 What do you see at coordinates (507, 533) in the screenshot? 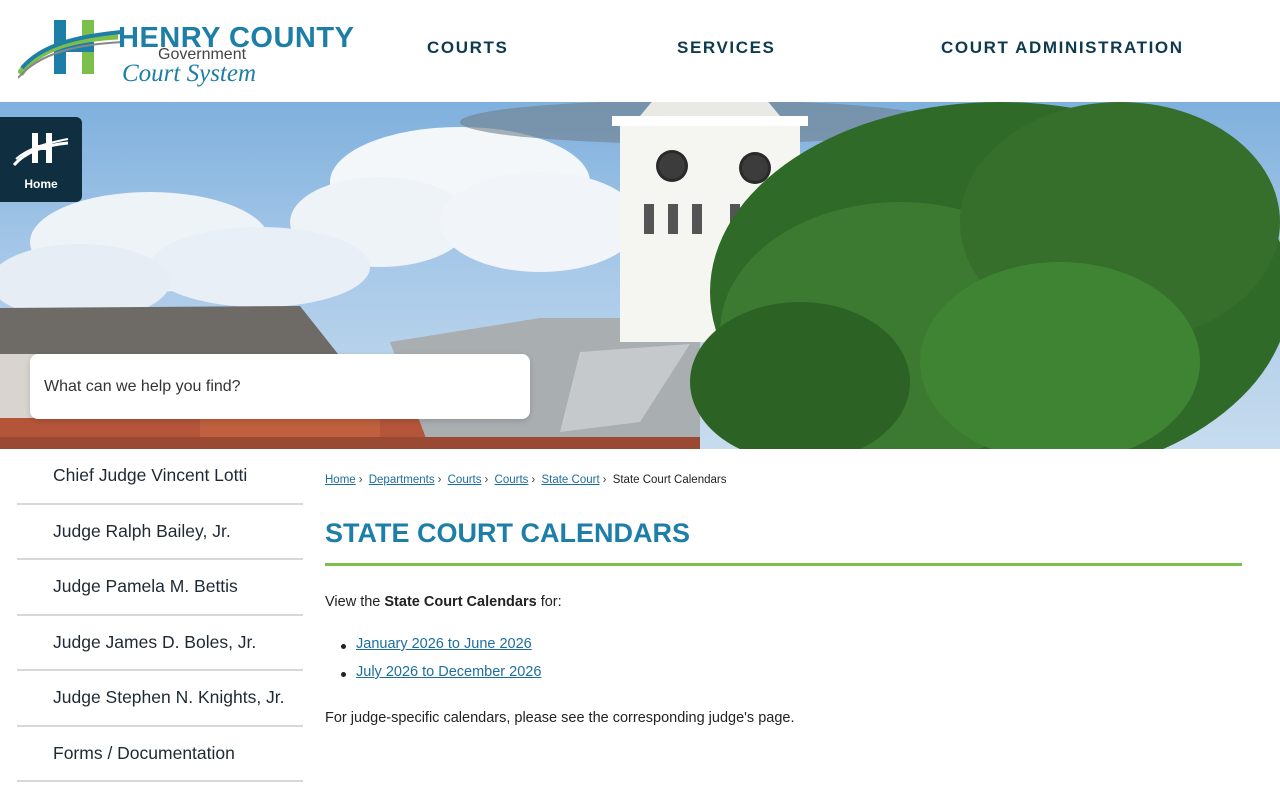
I see `page-title: STATE COURT CALENDARS` at bounding box center [507, 533].